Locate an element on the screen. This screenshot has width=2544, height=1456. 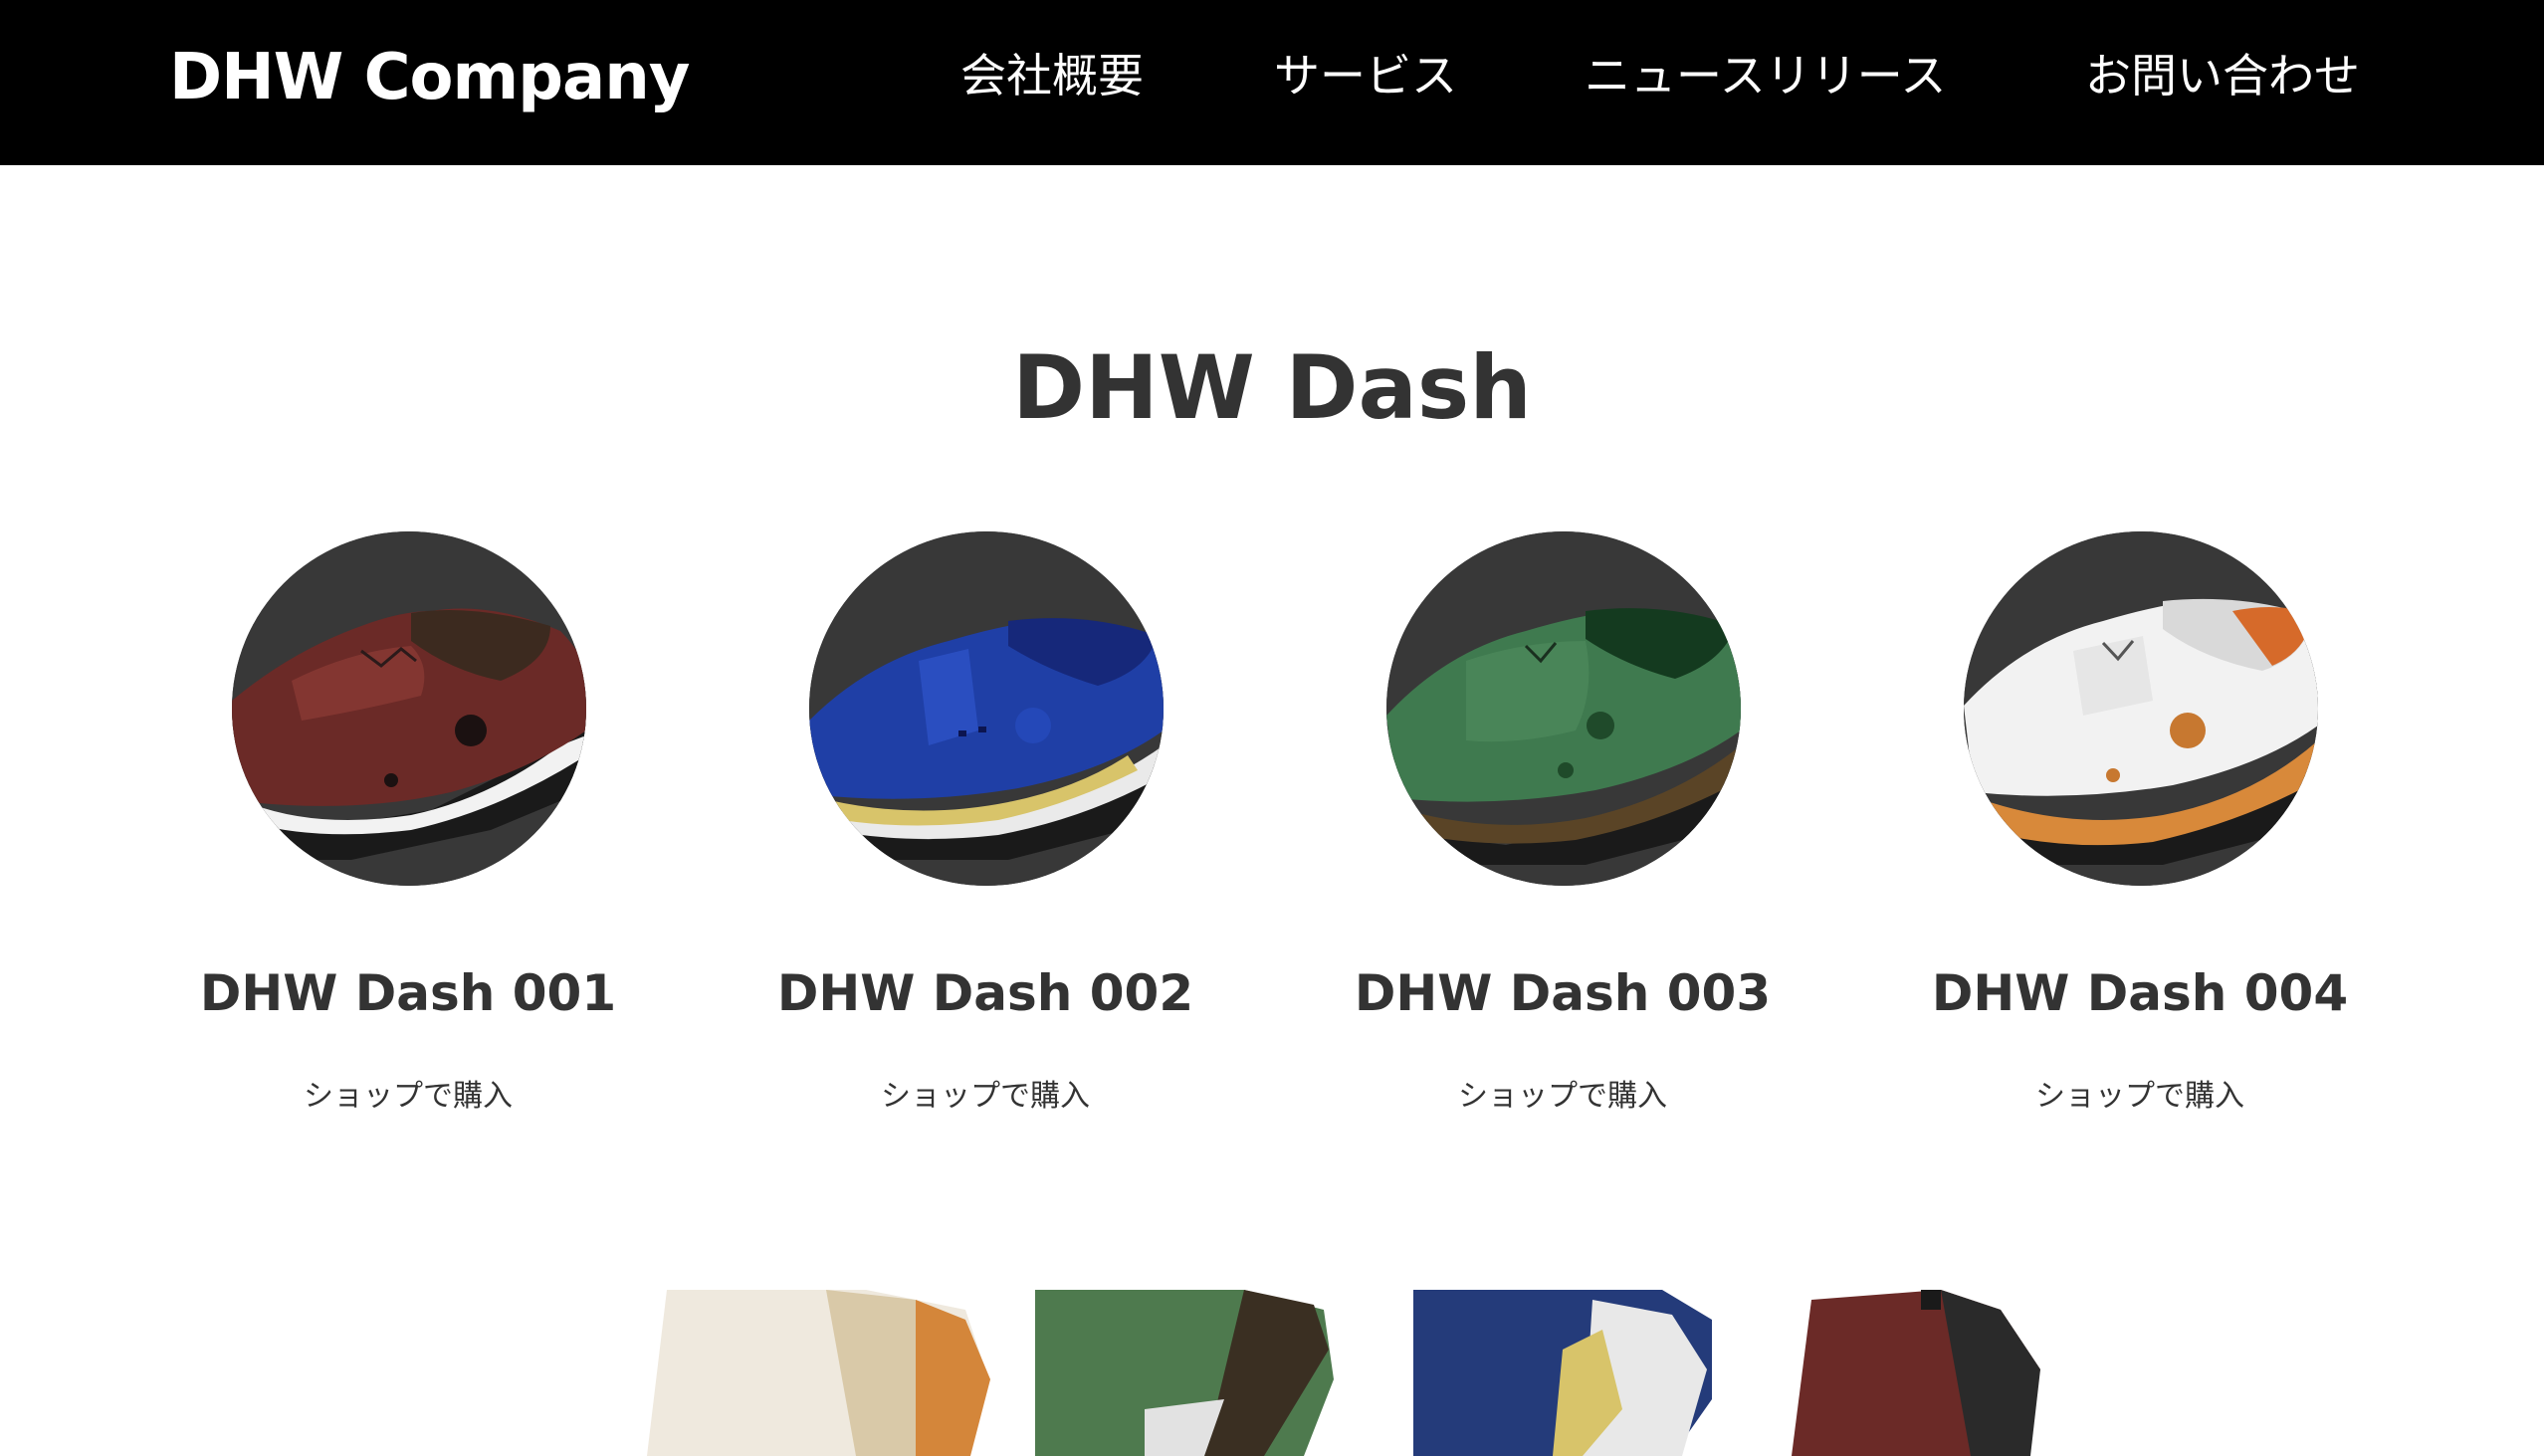
product-card-001: DHW Dash 001 ショップで購入 is located at coordinates (408, 830).